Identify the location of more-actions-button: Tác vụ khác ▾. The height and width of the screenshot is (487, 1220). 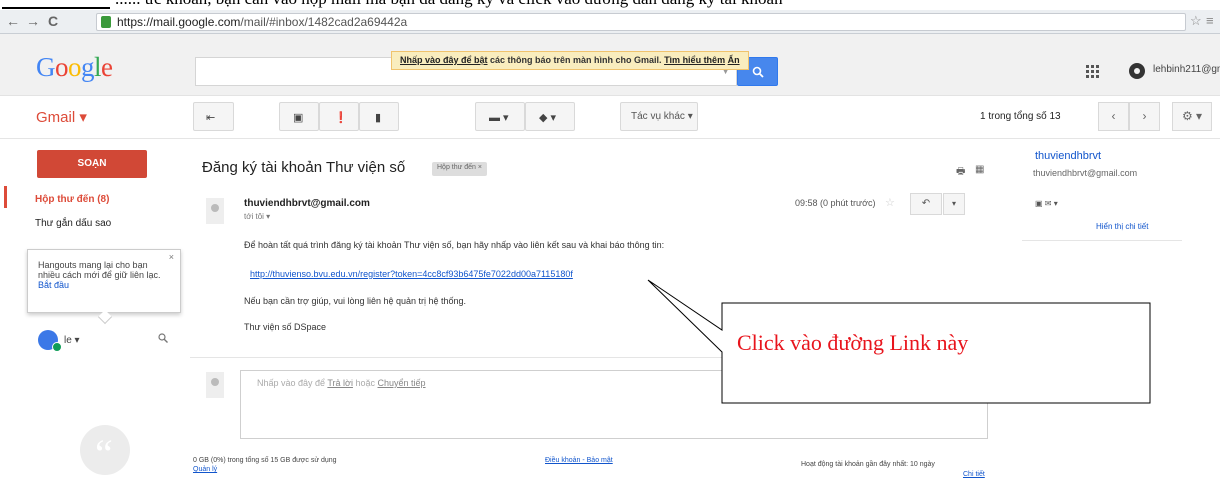
(659, 116).